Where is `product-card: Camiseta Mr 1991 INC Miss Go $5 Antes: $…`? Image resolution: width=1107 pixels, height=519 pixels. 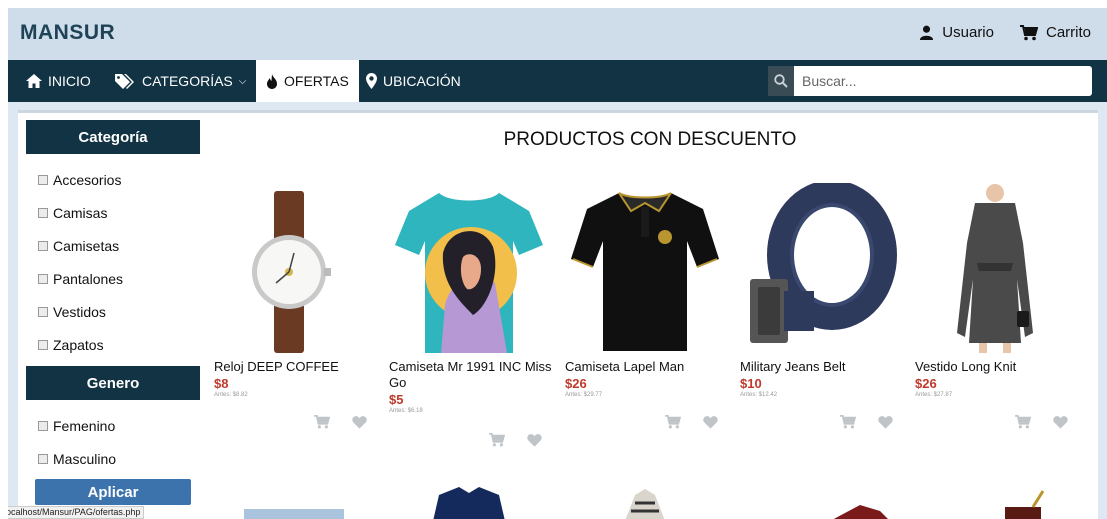
product-card: Camiseta Mr 1991 INC Miss Go $5 Antes: $… is located at coordinates (473, 315).